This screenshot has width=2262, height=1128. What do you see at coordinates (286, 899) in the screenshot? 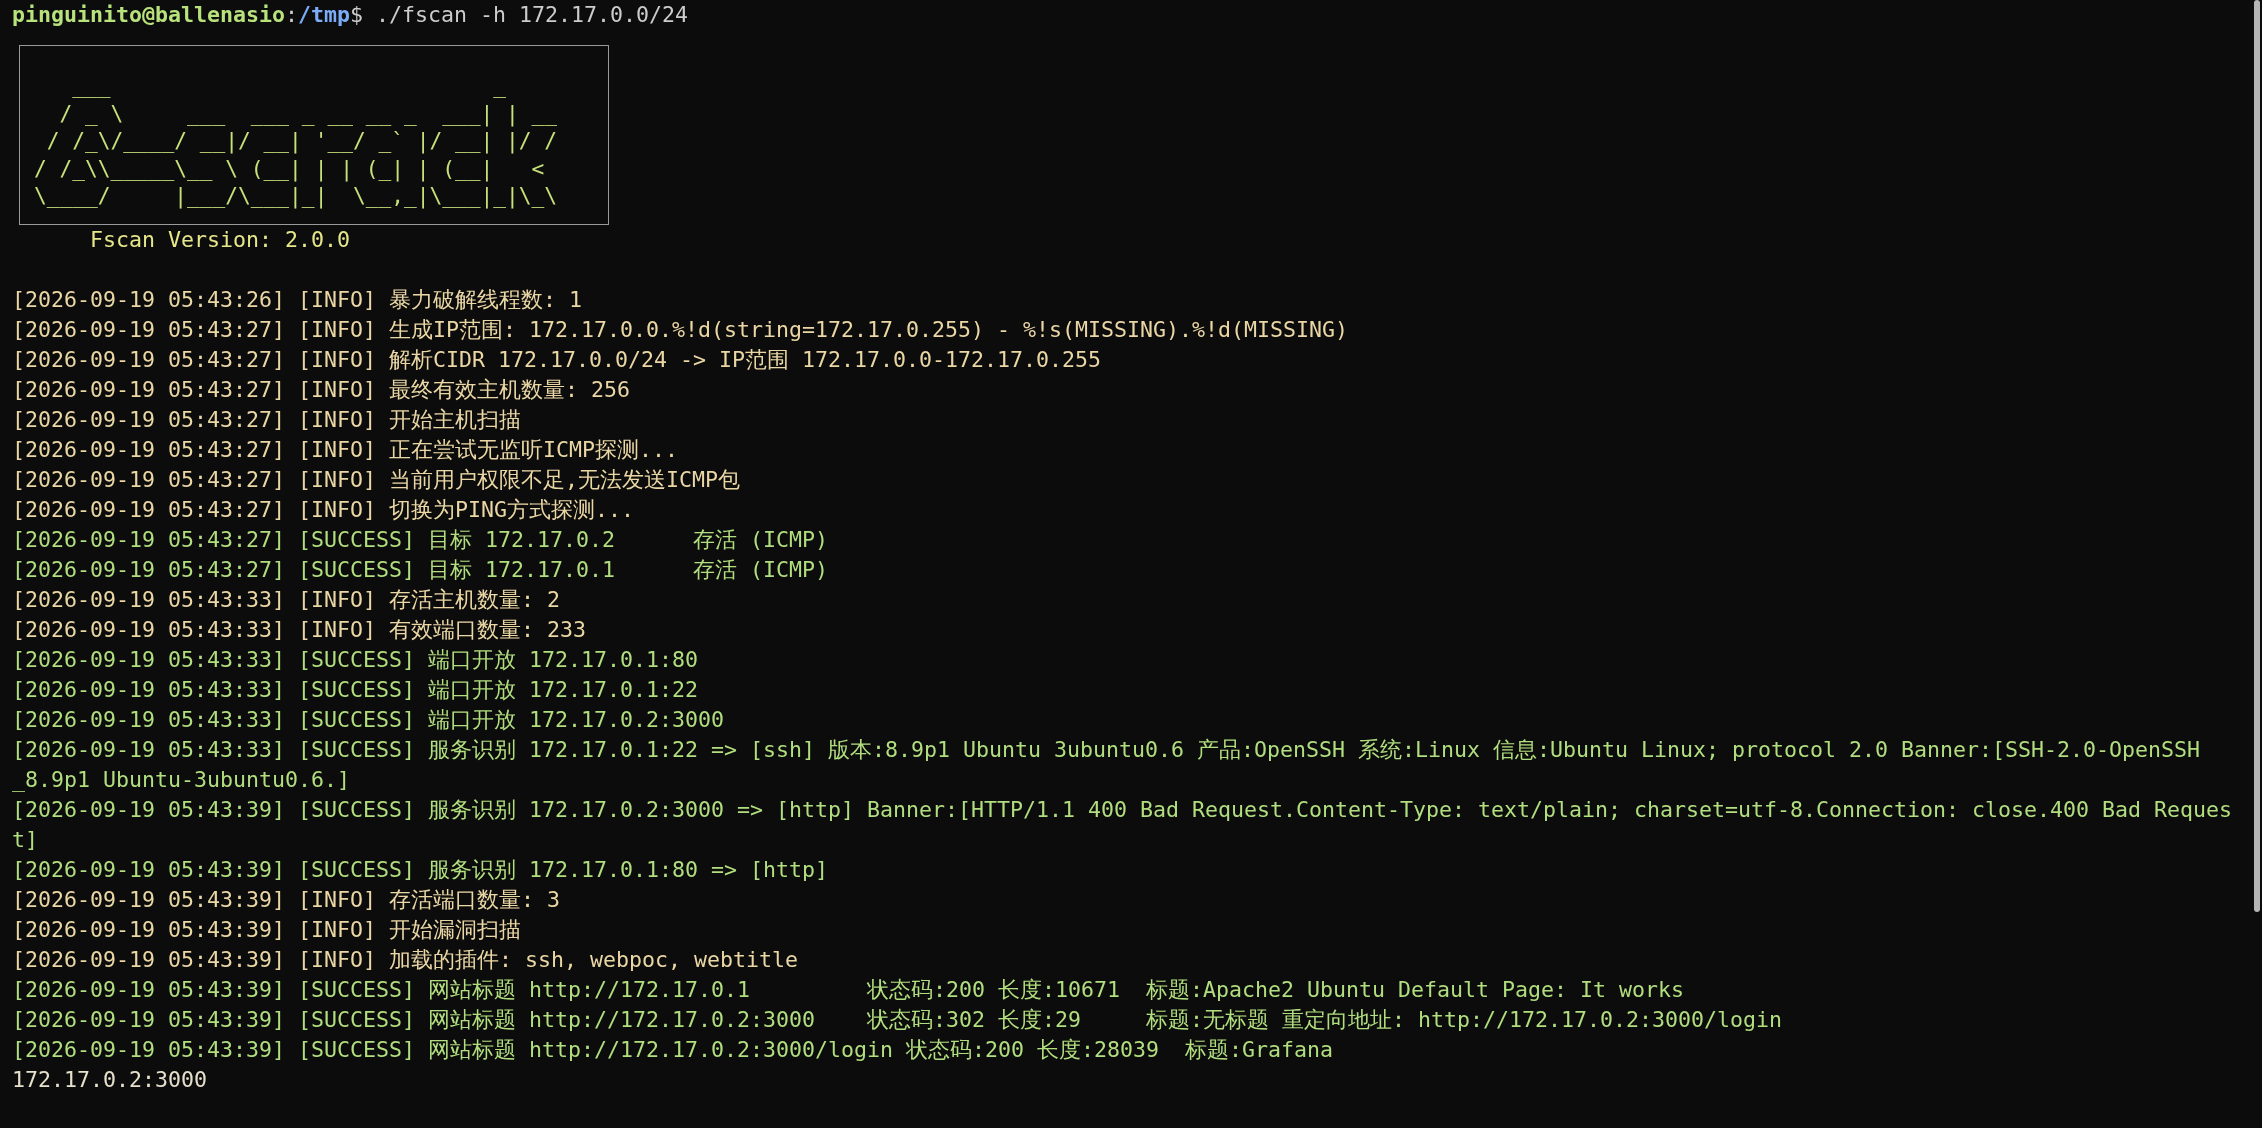
I see `log-line: [2026-09-19 05:43:39] [INFO] 存活端口数量: 3` at bounding box center [286, 899].